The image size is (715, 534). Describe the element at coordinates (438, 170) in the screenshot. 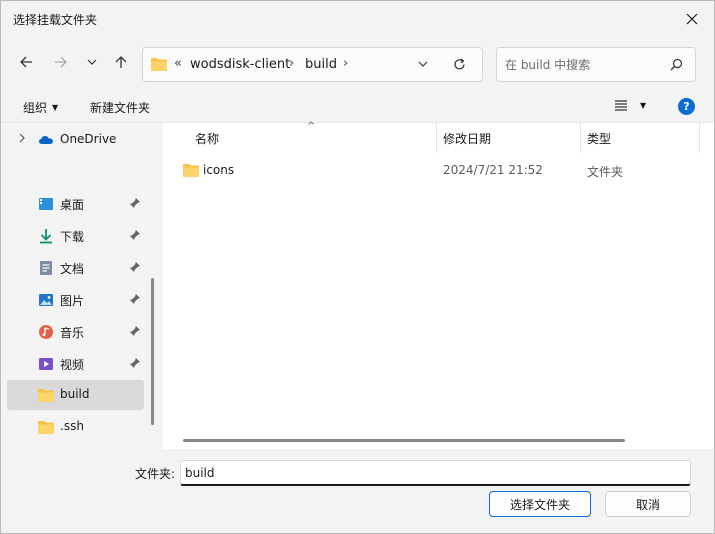

I see `table-row: icons 2024/7/21 21:52 文件夹` at that location.